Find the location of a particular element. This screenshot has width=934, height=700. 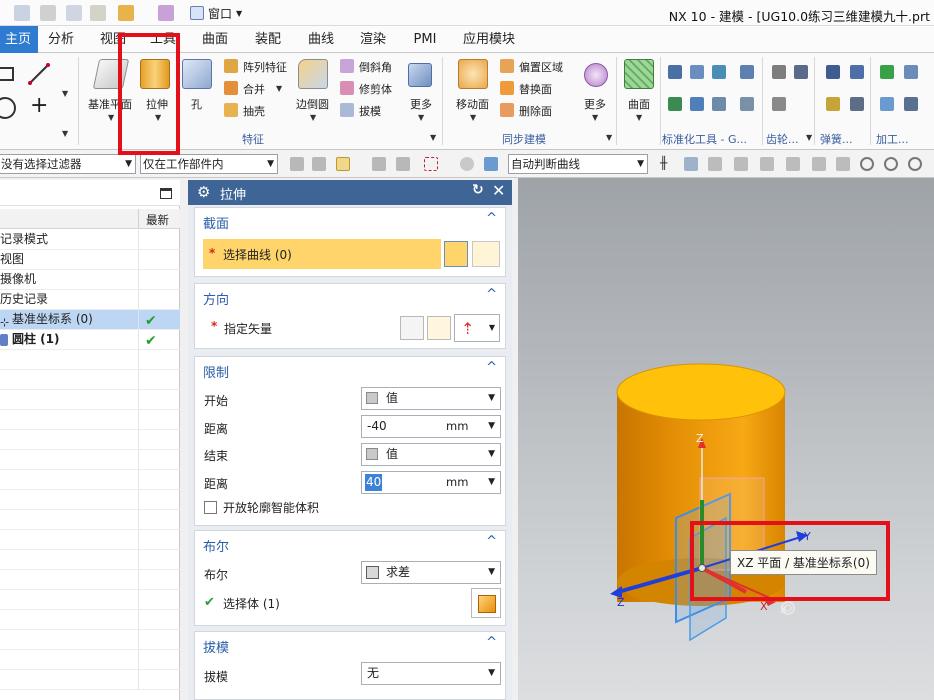

sketch-section-icon is located at coordinates (456, 254).